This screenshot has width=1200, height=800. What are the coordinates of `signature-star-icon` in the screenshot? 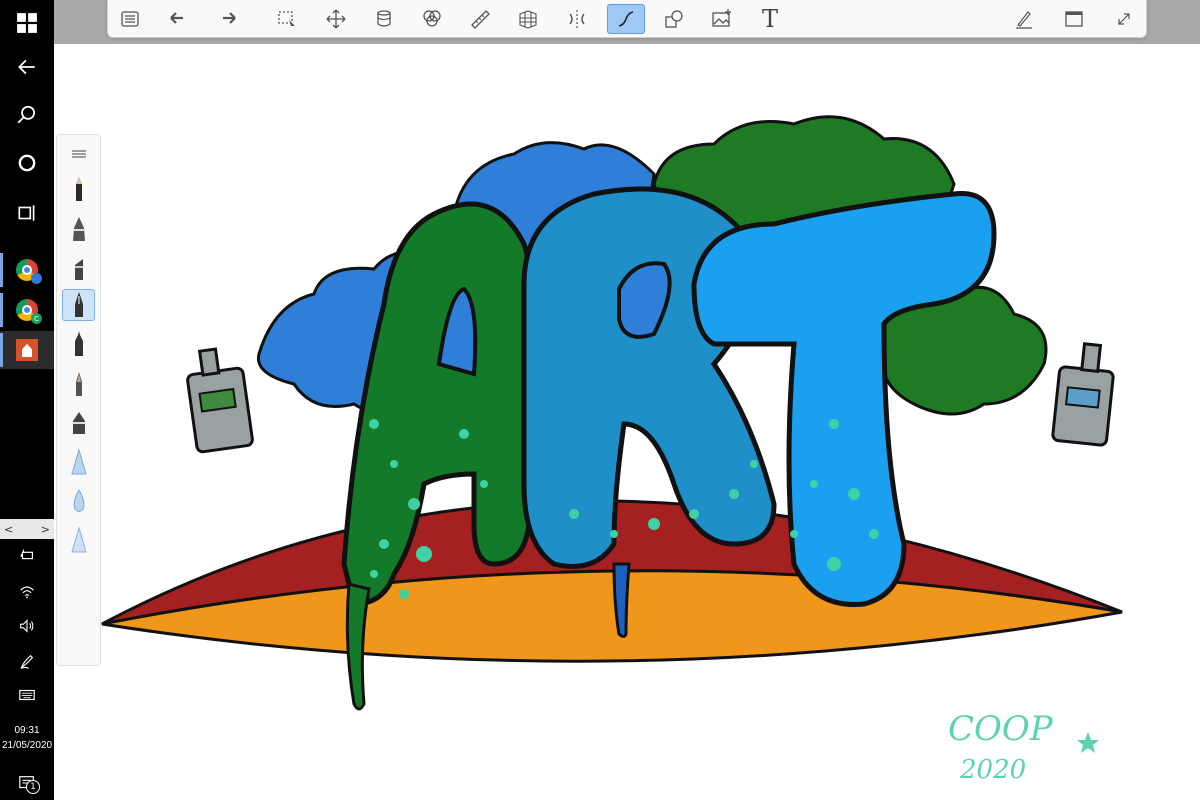 It's located at (1088, 742).